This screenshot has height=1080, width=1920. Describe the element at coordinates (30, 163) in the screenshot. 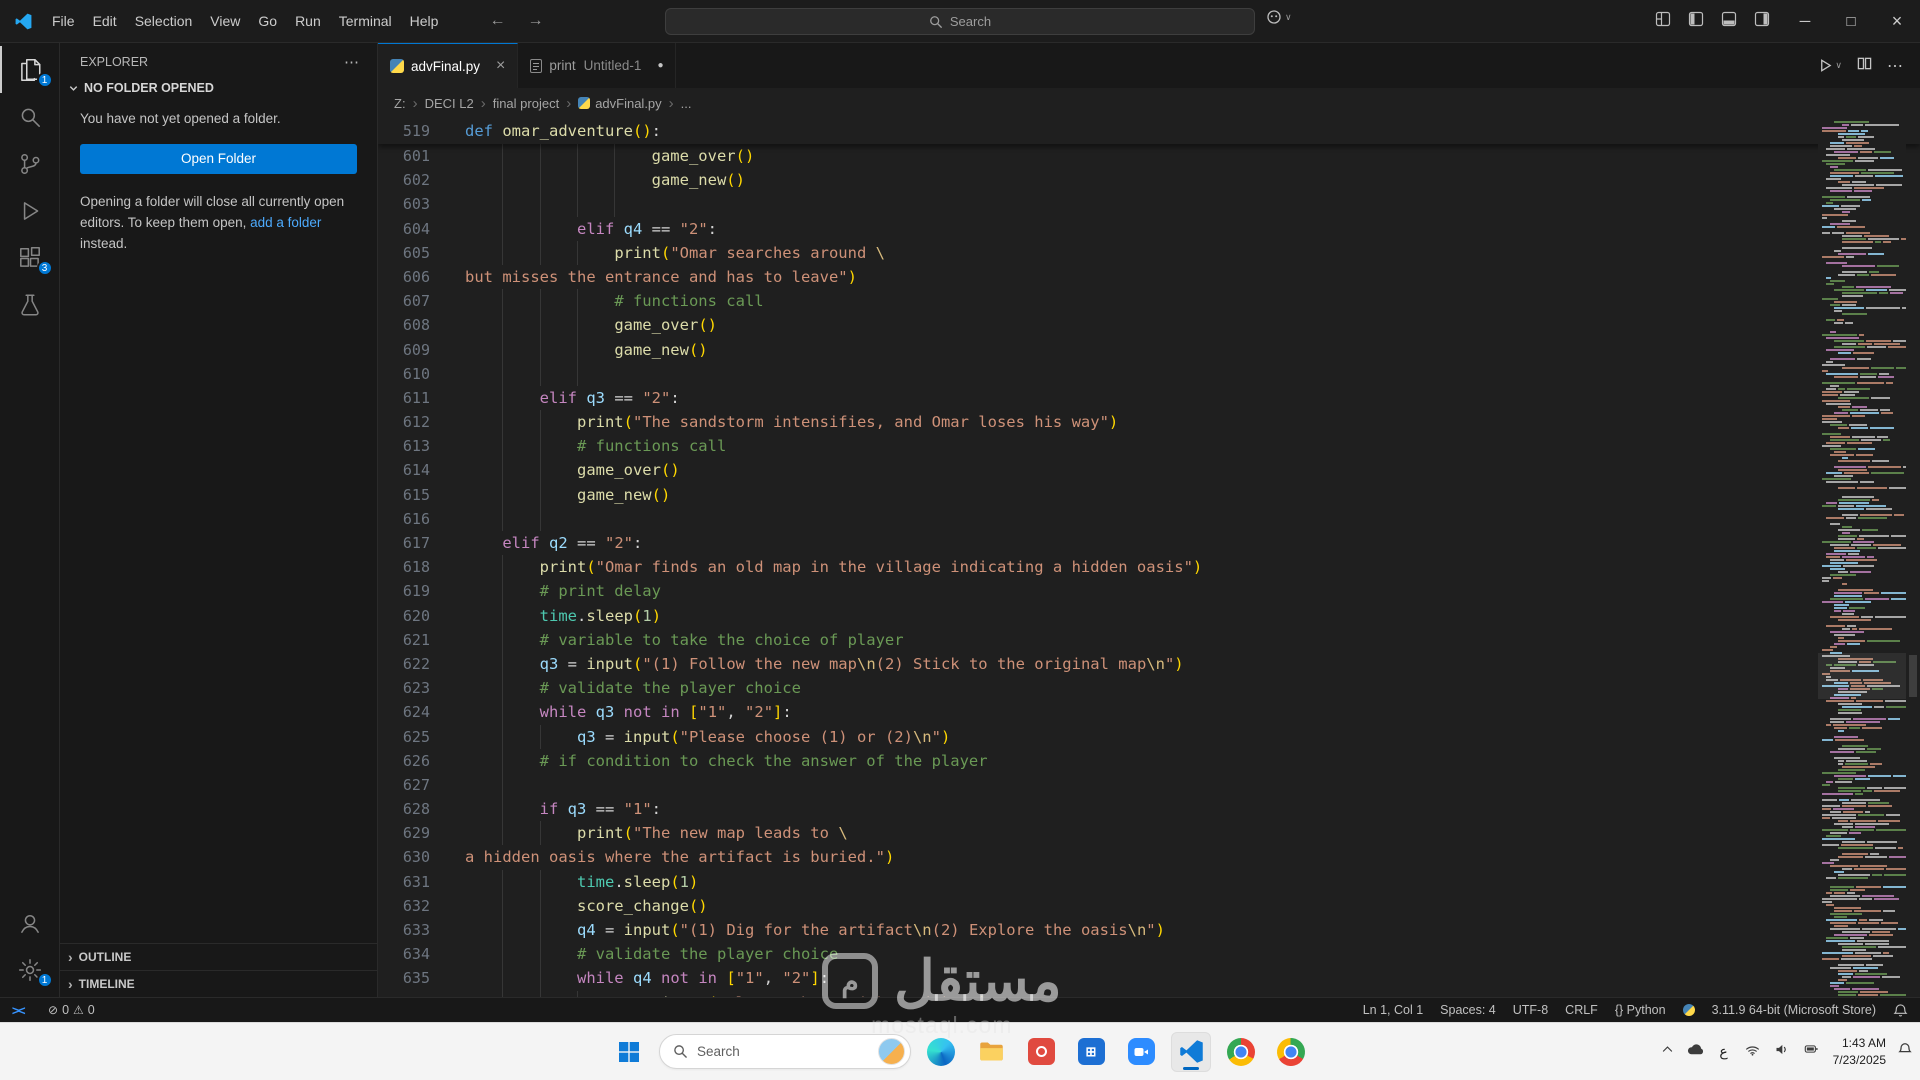

I see `source-control-icon` at that location.